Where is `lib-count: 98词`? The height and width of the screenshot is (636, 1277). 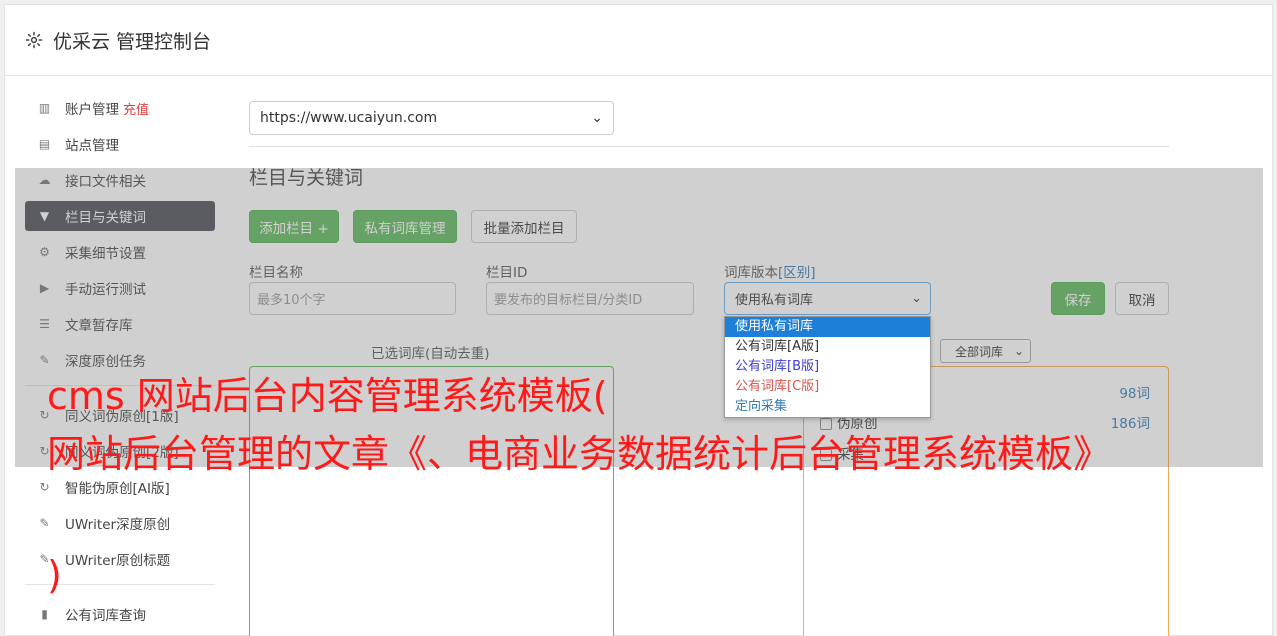 lib-count: 98词 is located at coordinates (1134, 394).